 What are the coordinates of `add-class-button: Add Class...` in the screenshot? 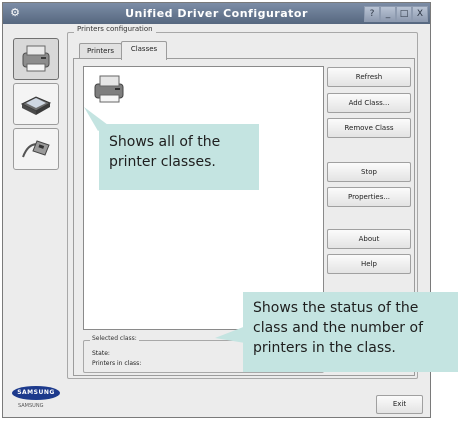 It's located at (369, 103).